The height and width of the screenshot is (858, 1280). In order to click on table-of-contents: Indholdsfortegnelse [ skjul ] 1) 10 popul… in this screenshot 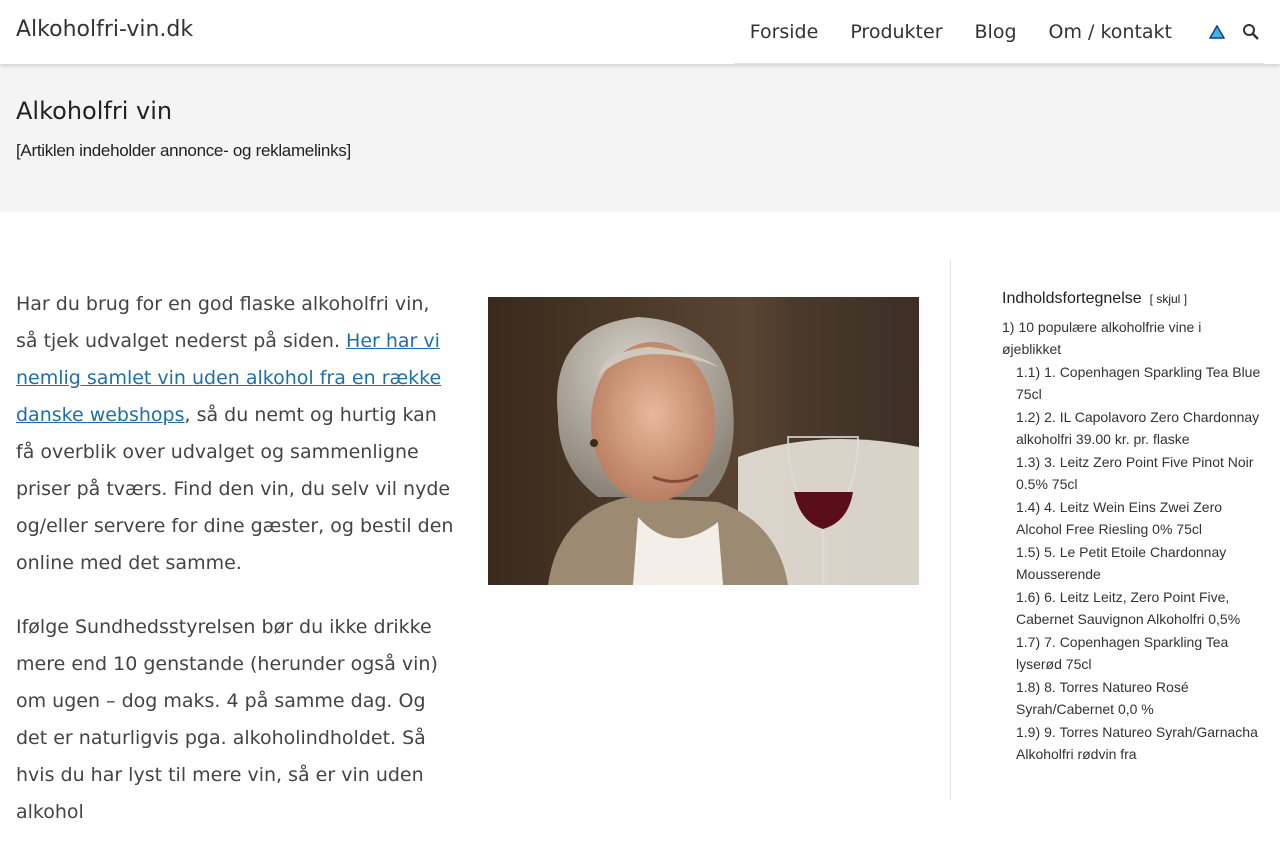, I will do `click(1133, 528)`.